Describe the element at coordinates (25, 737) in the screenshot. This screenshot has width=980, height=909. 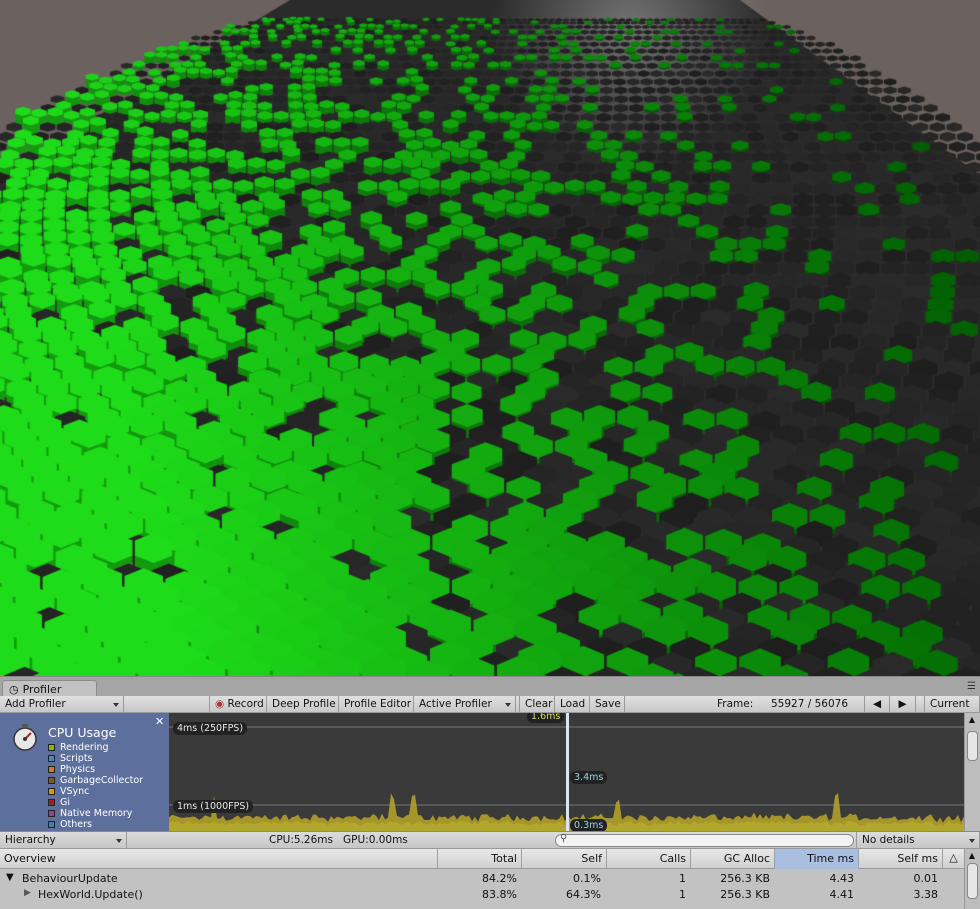
I see `stopwatch-icon` at that location.